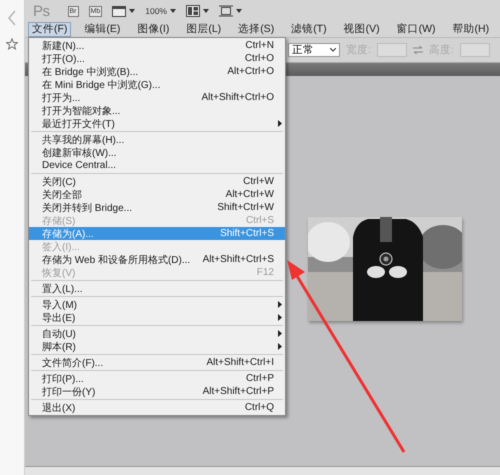  I want to click on submenu-arrow-icon, so click(280, 123).